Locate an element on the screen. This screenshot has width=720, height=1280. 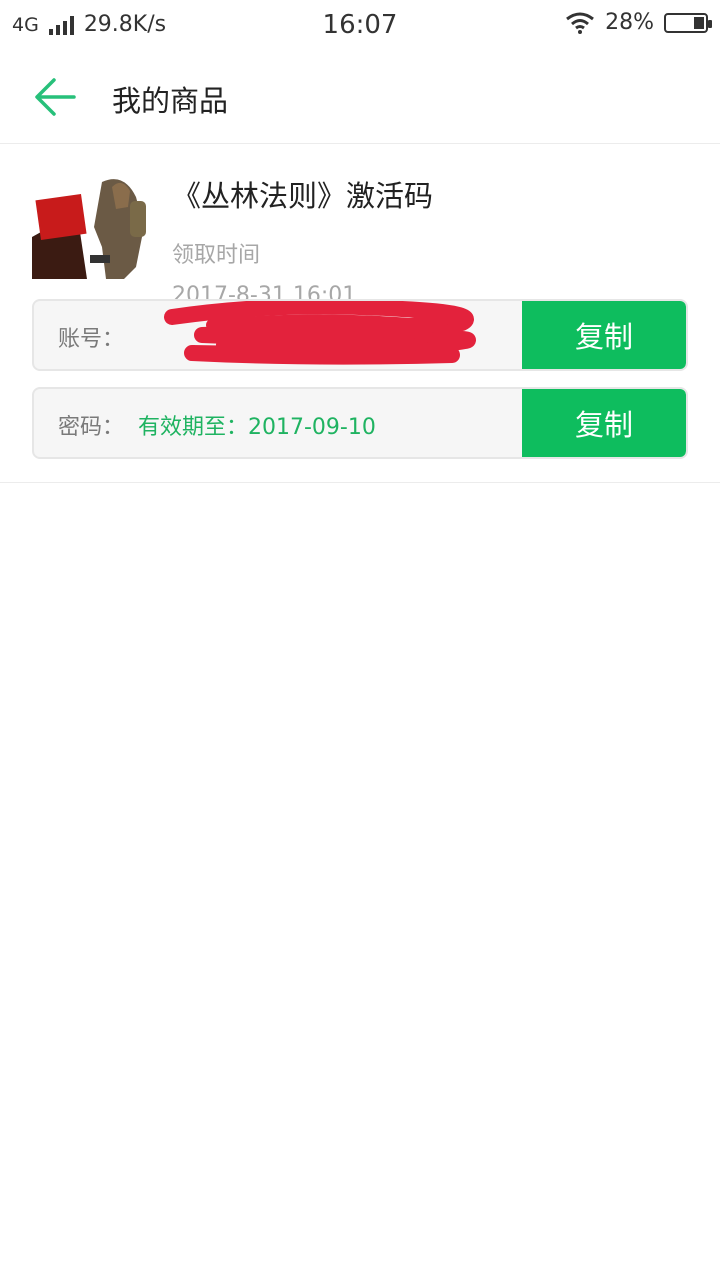
back-arrow-icon is located at coordinates (55, 97).